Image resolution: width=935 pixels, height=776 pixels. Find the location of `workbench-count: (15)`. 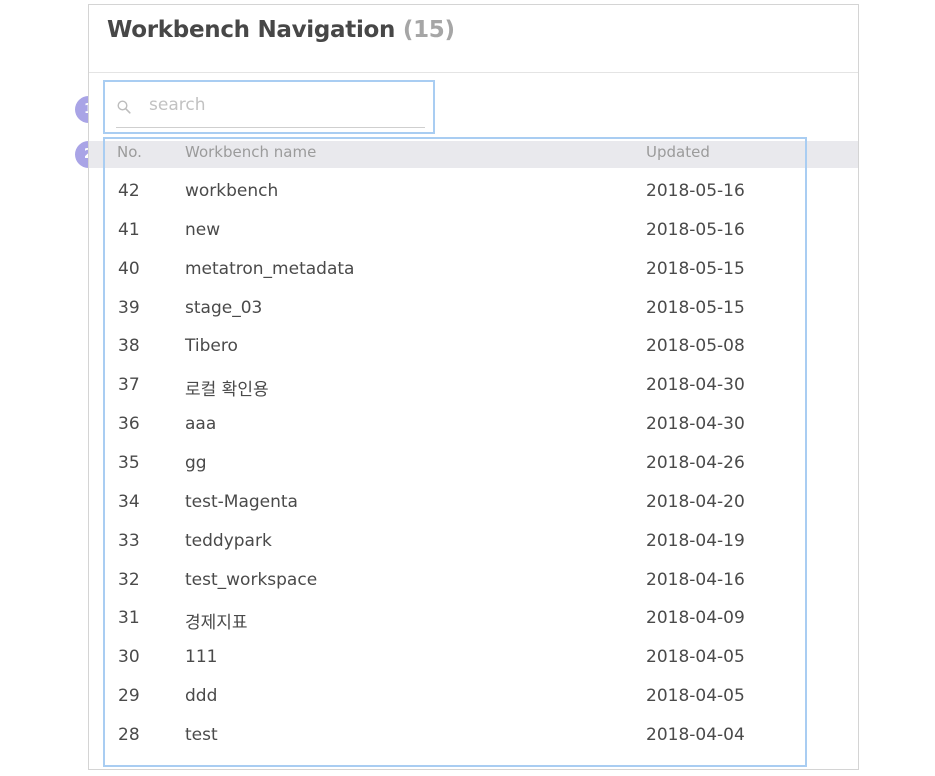

workbench-count: (15) is located at coordinates (428, 30).